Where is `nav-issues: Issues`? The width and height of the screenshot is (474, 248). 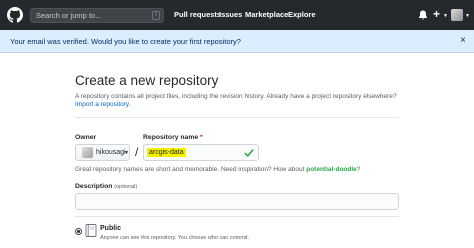
nav-issues: Issues is located at coordinates (230, 15).